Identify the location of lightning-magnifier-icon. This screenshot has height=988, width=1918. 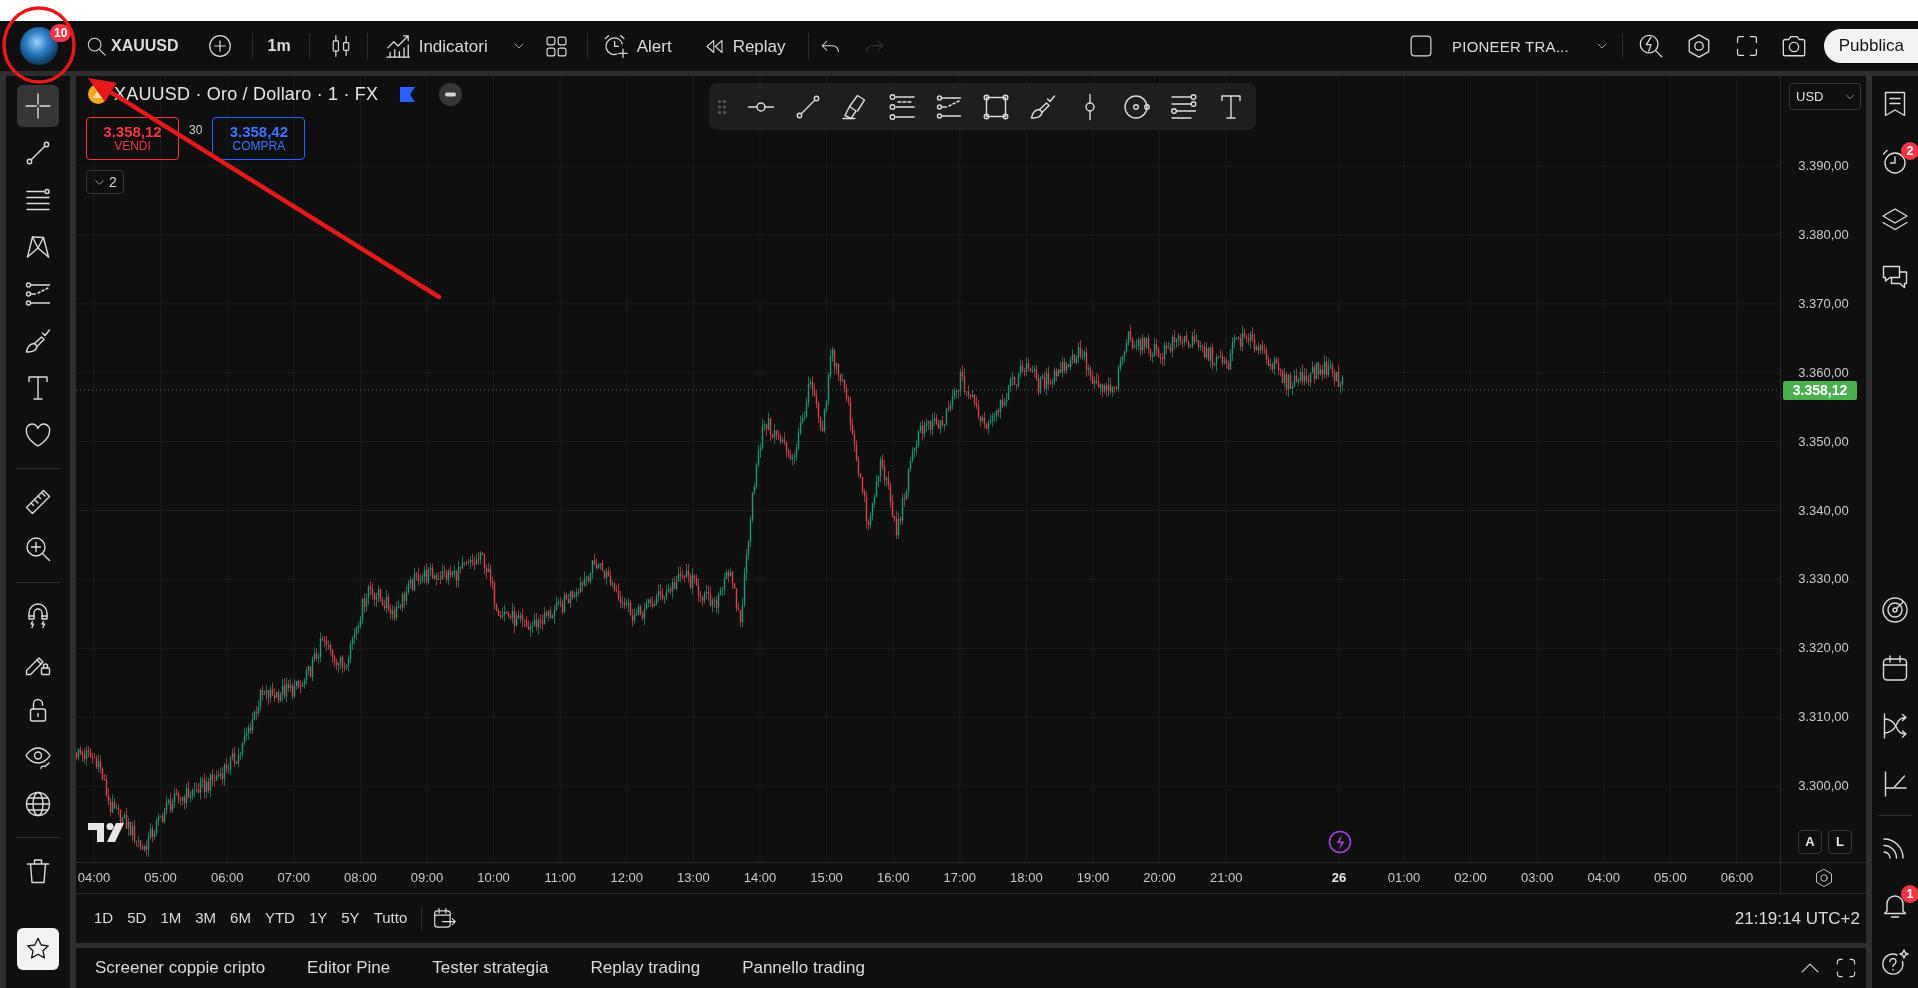
(1650, 46).